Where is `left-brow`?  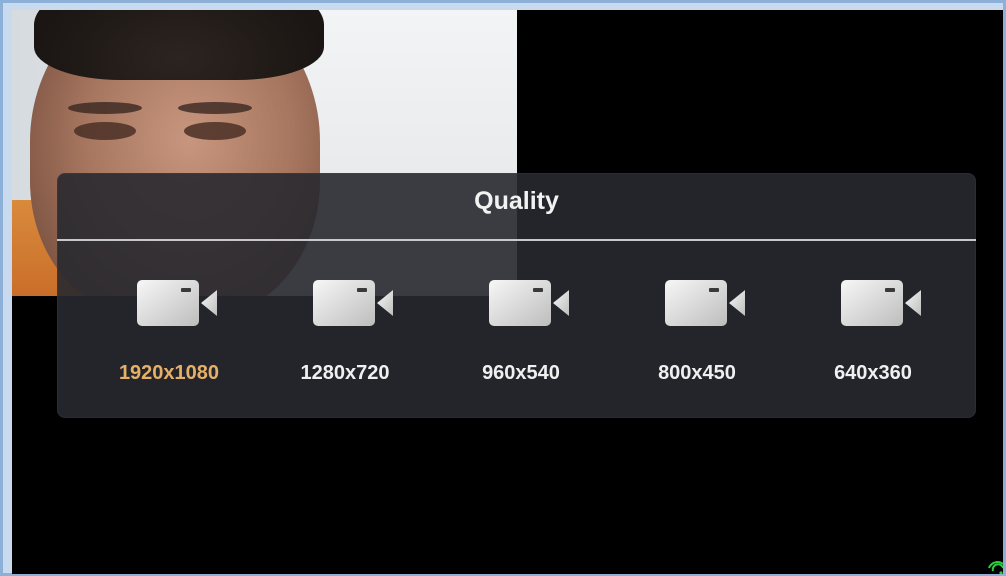
left-brow is located at coordinates (105, 108).